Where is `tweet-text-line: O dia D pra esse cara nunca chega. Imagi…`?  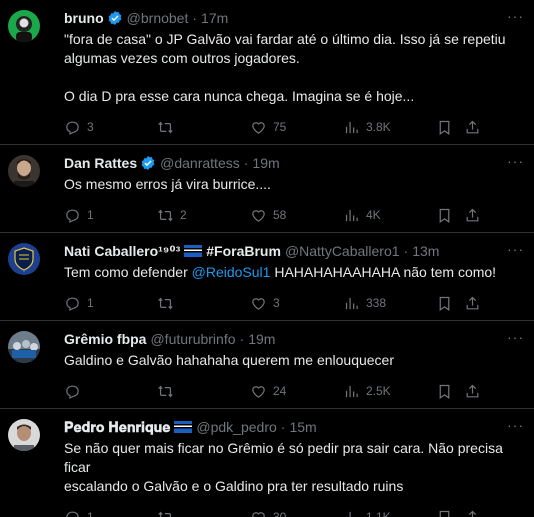
tweet-text-line: O dia D pra esse cara nunca chega. Imagi… is located at coordinates (239, 96).